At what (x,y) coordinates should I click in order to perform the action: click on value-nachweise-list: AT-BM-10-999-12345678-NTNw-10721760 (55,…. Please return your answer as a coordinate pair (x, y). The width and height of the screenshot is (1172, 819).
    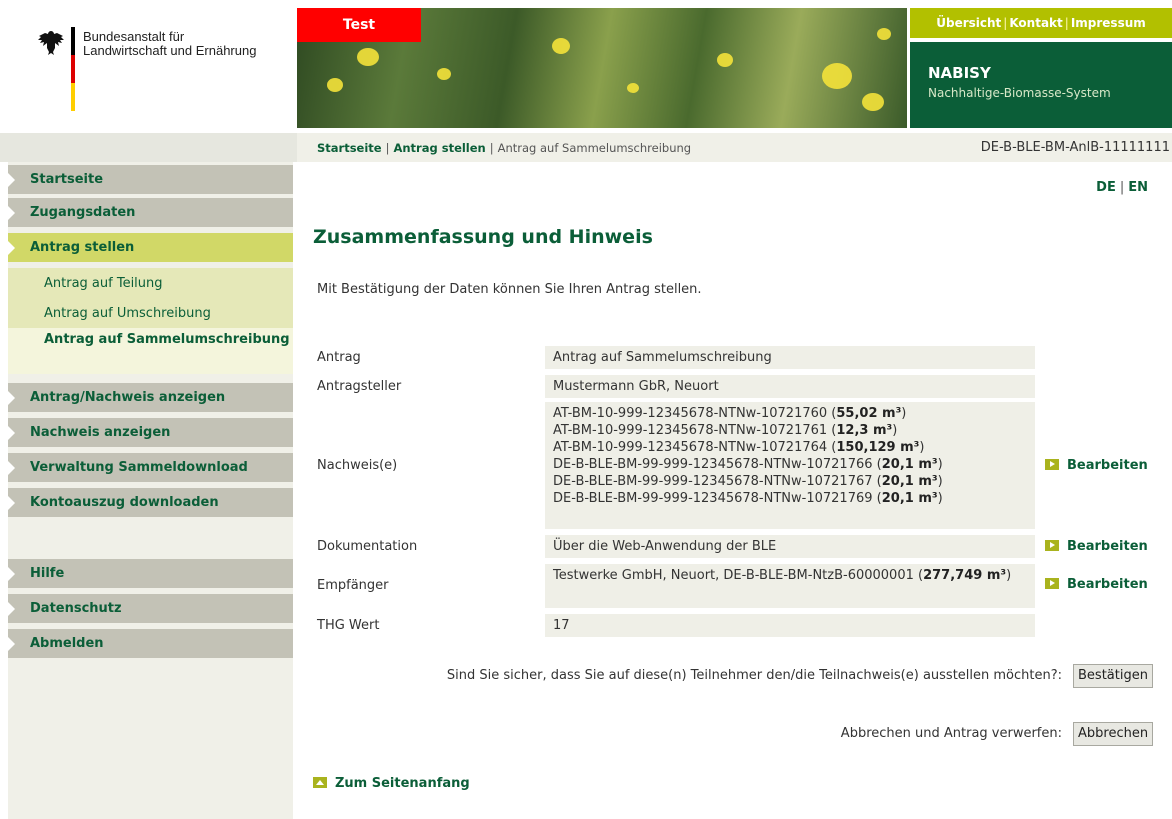
    Looking at the image, I should click on (790, 465).